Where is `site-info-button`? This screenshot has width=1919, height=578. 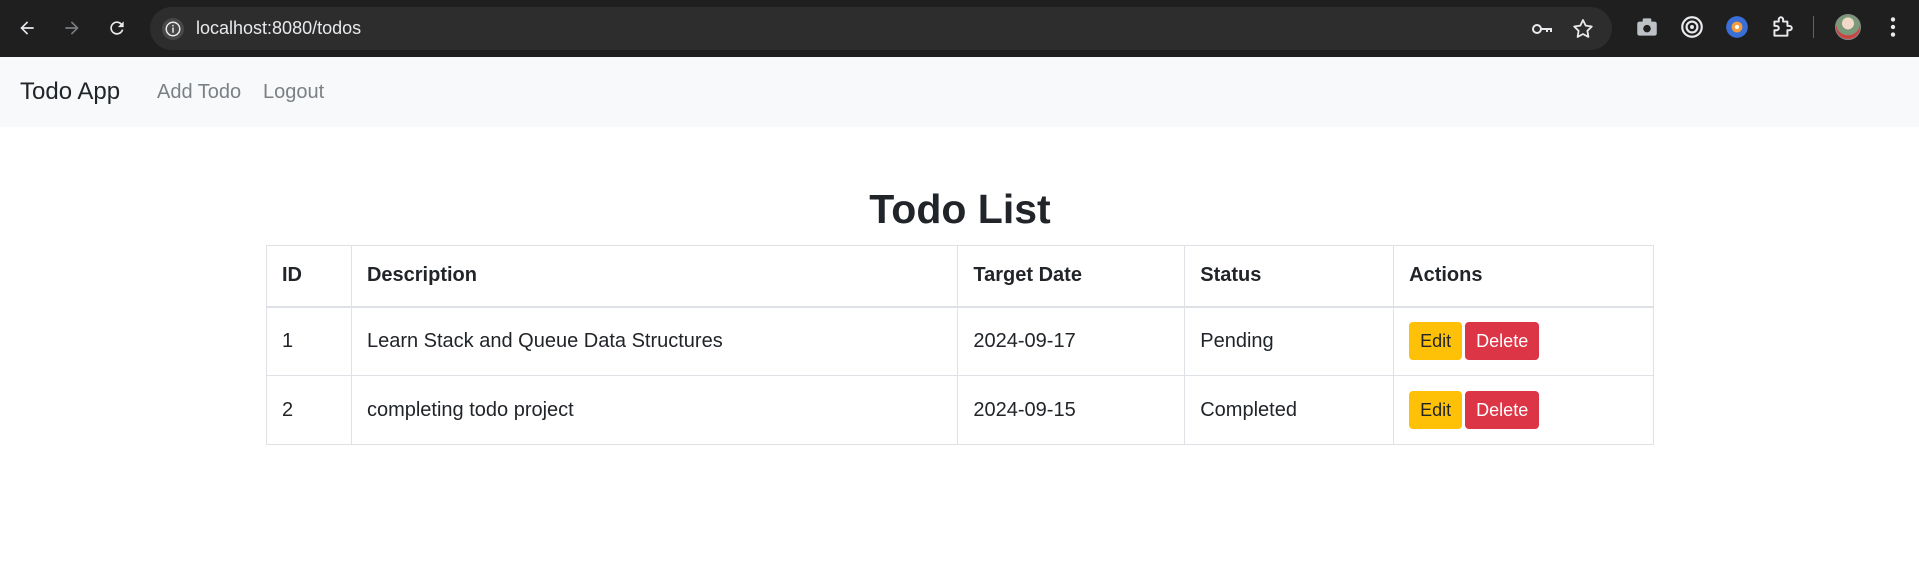
site-info-button is located at coordinates (173, 29).